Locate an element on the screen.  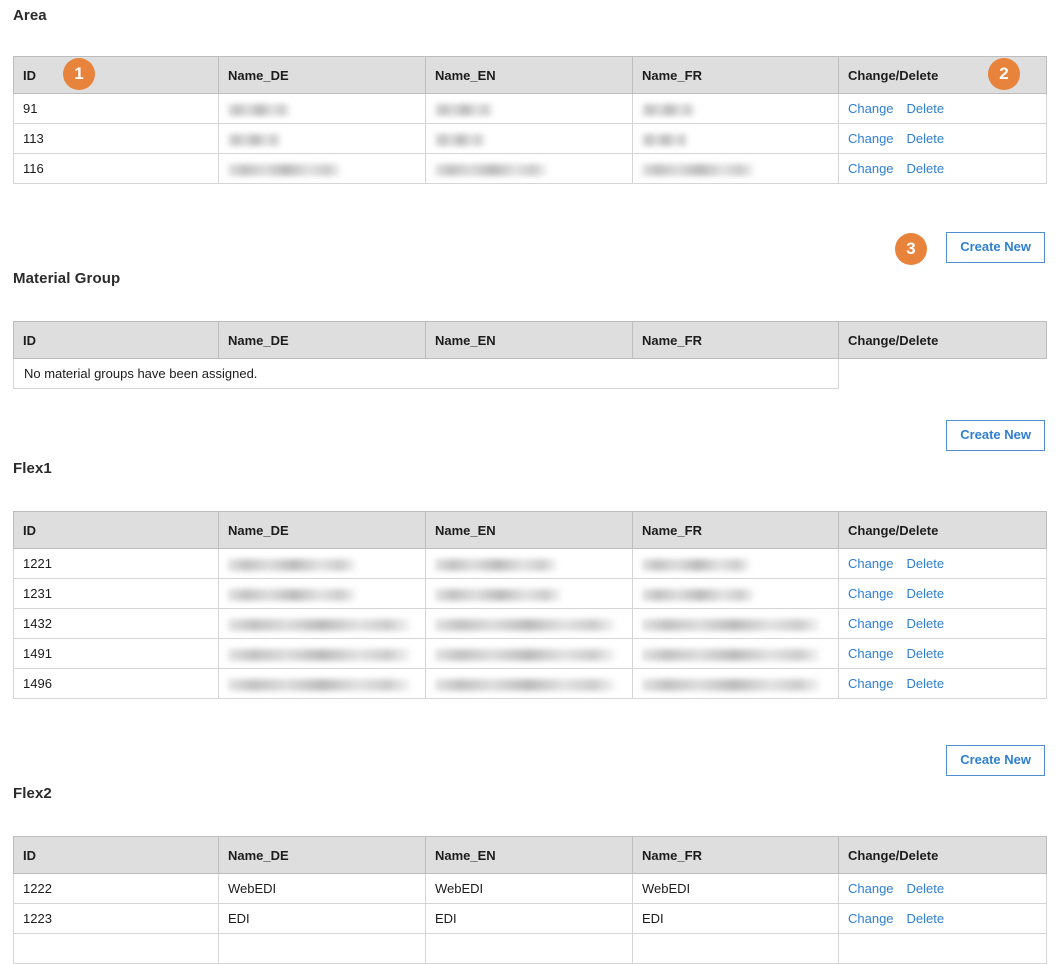
flex1-row-1-id: 1231 is located at coordinates (116, 593).